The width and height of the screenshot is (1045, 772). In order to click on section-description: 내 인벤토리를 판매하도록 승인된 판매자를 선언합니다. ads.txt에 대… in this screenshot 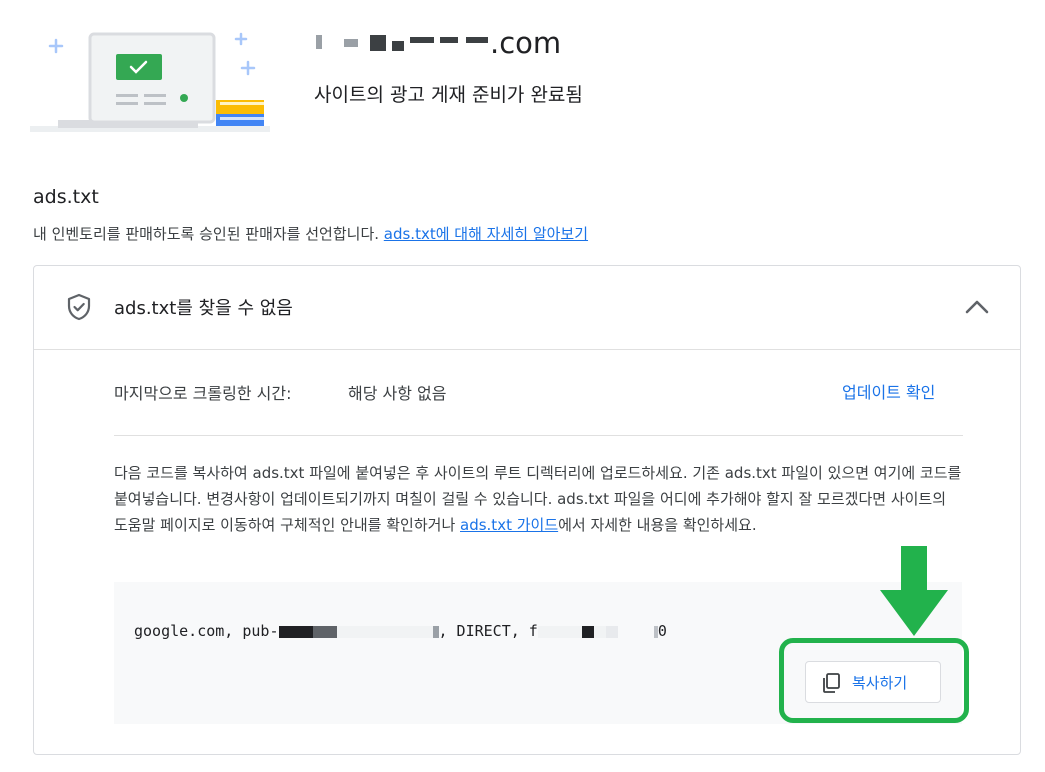, I will do `click(311, 234)`.